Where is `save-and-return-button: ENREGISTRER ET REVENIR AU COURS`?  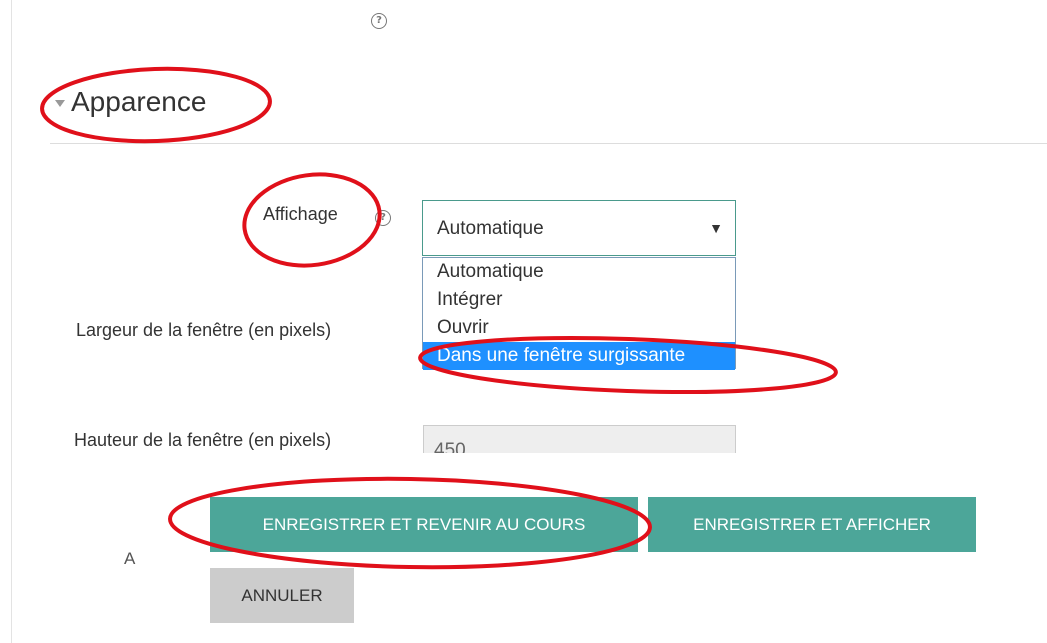 save-and-return-button: ENREGISTRER ET REVENIR AU COURS is located at coordinates (424, 524).